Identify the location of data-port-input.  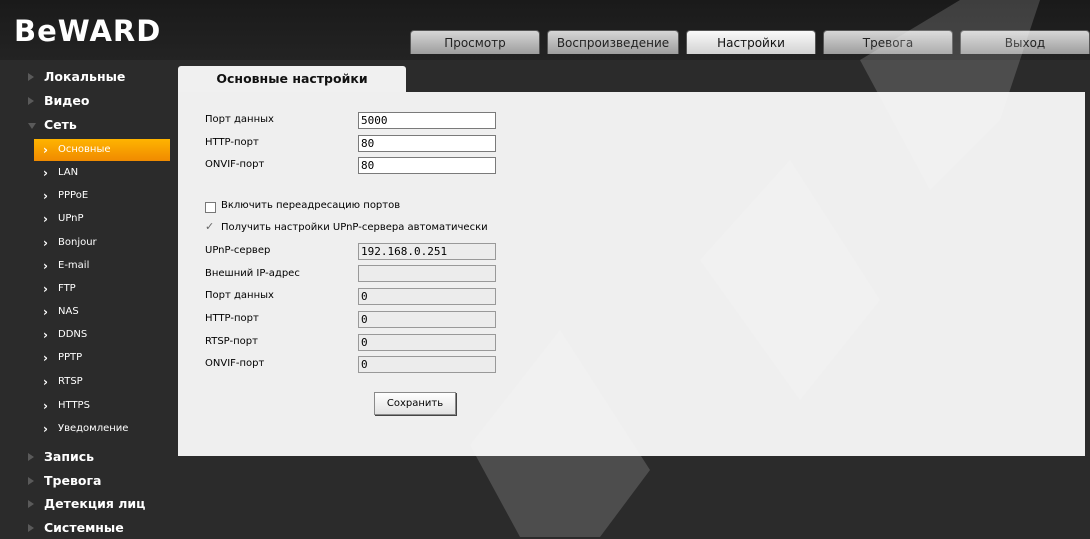
(427, 120).